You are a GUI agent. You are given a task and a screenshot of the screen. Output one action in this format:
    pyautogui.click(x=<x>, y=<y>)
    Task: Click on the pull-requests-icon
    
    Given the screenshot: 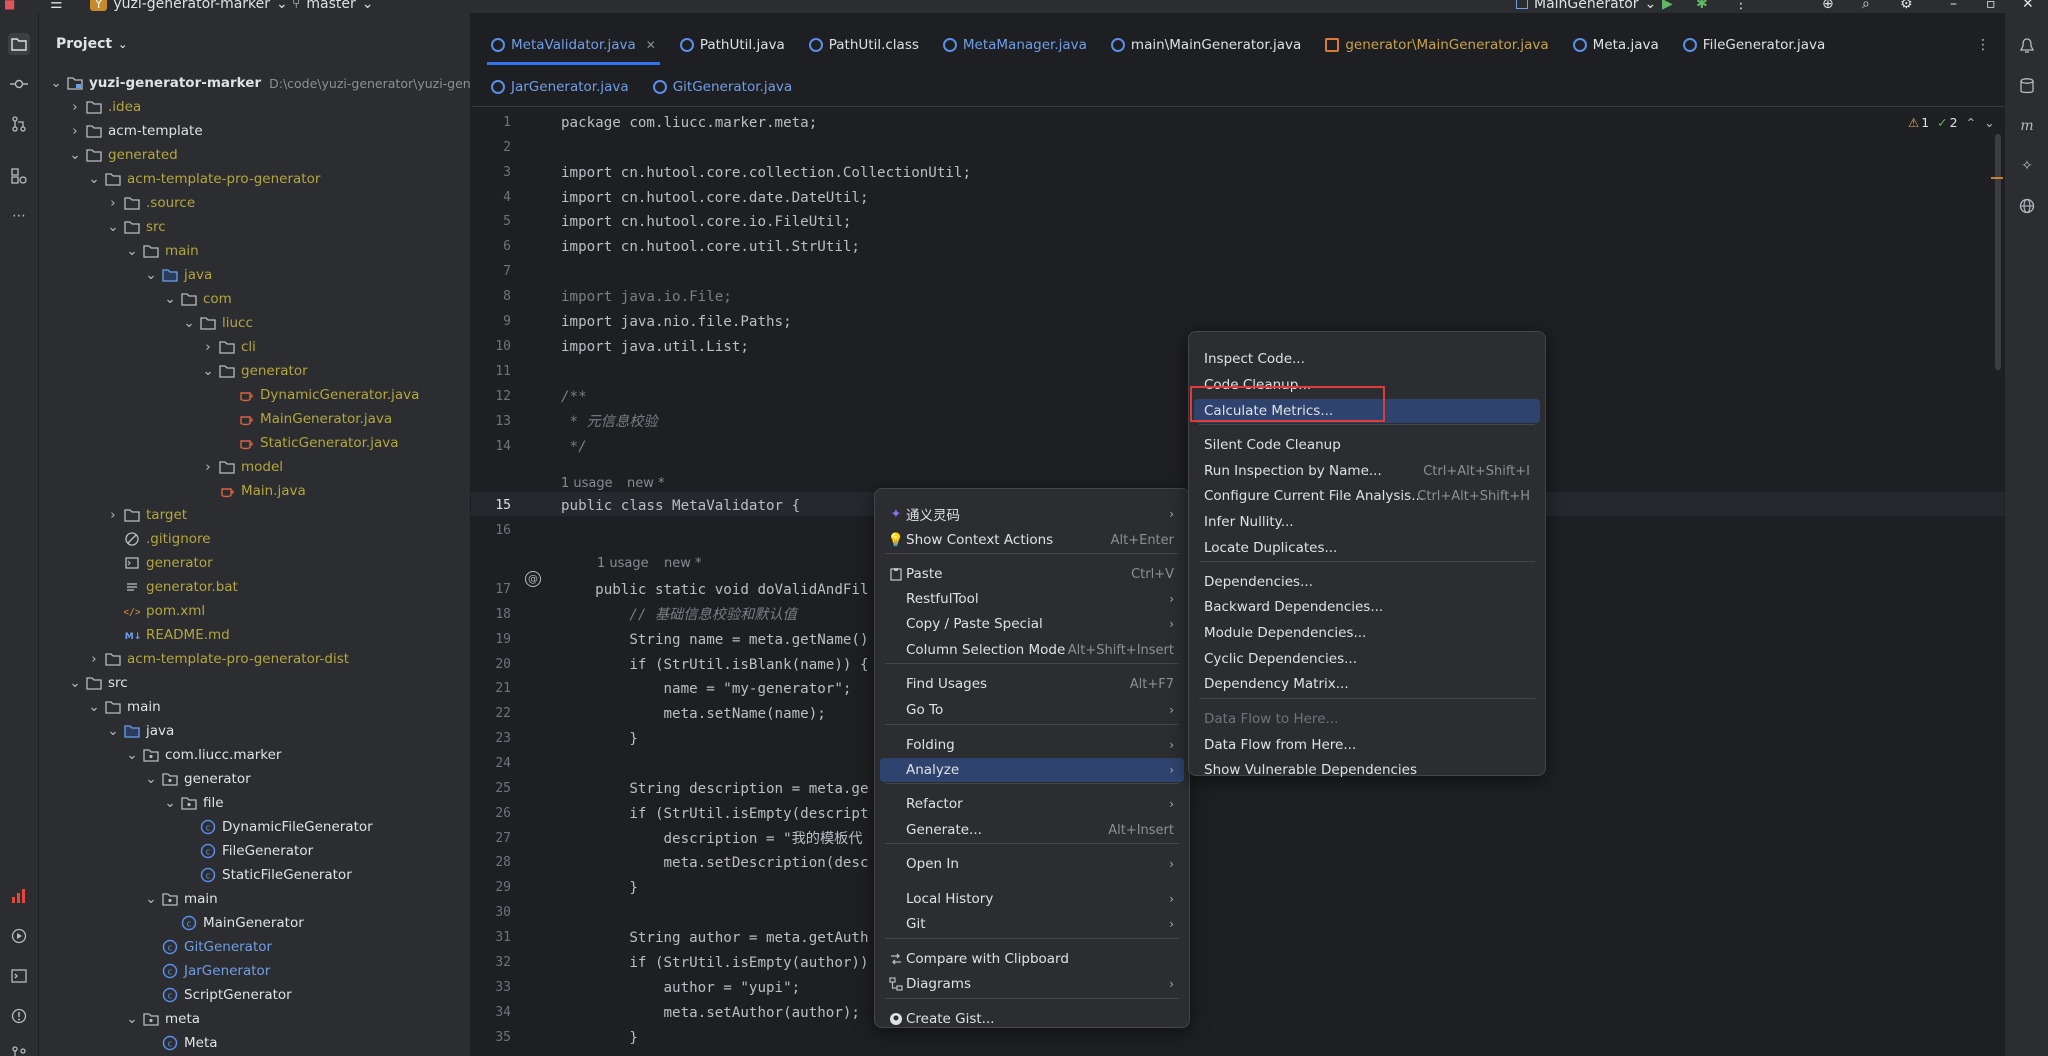 What is the action you would take?
    pyautogui.click(x=19, y=124)
    